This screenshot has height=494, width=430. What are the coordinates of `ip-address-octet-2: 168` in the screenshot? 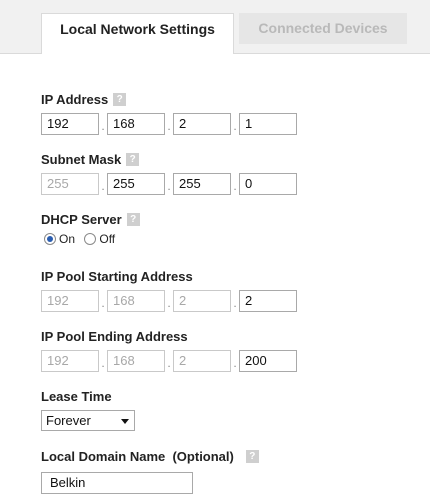 It's located at (136, 124).